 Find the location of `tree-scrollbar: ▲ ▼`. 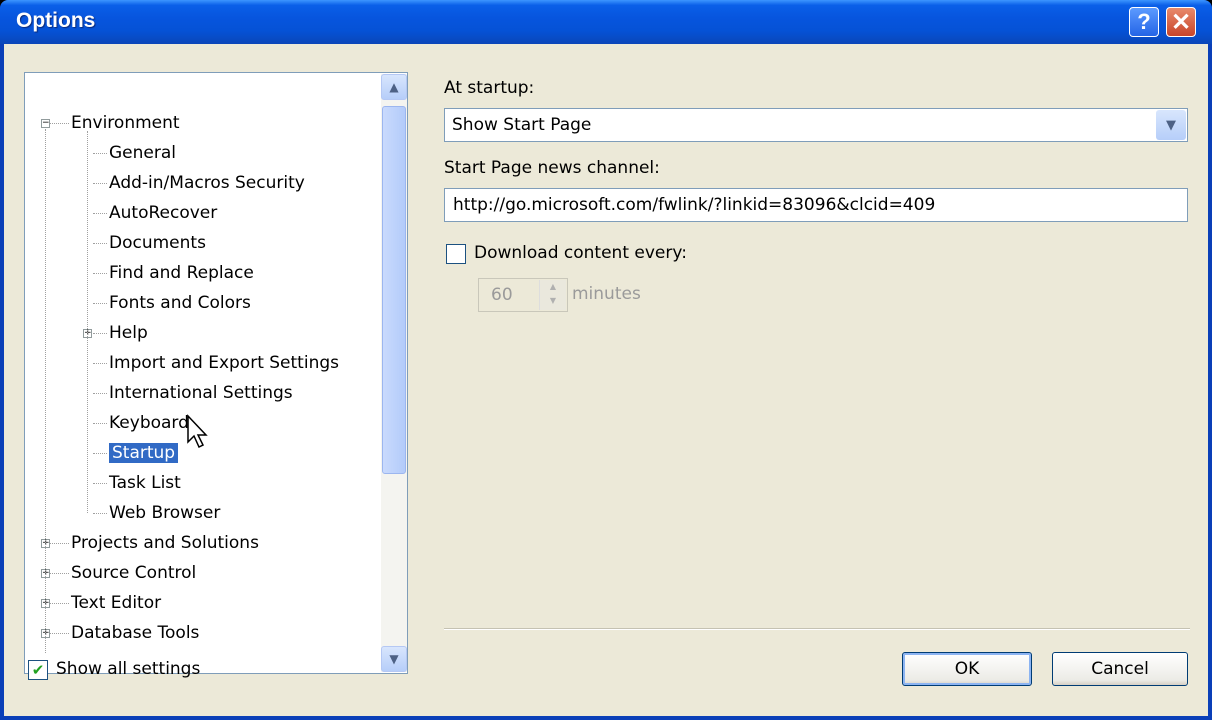

tree-scrollbar: ▲ ▼ is located at coordinates (394, 373).